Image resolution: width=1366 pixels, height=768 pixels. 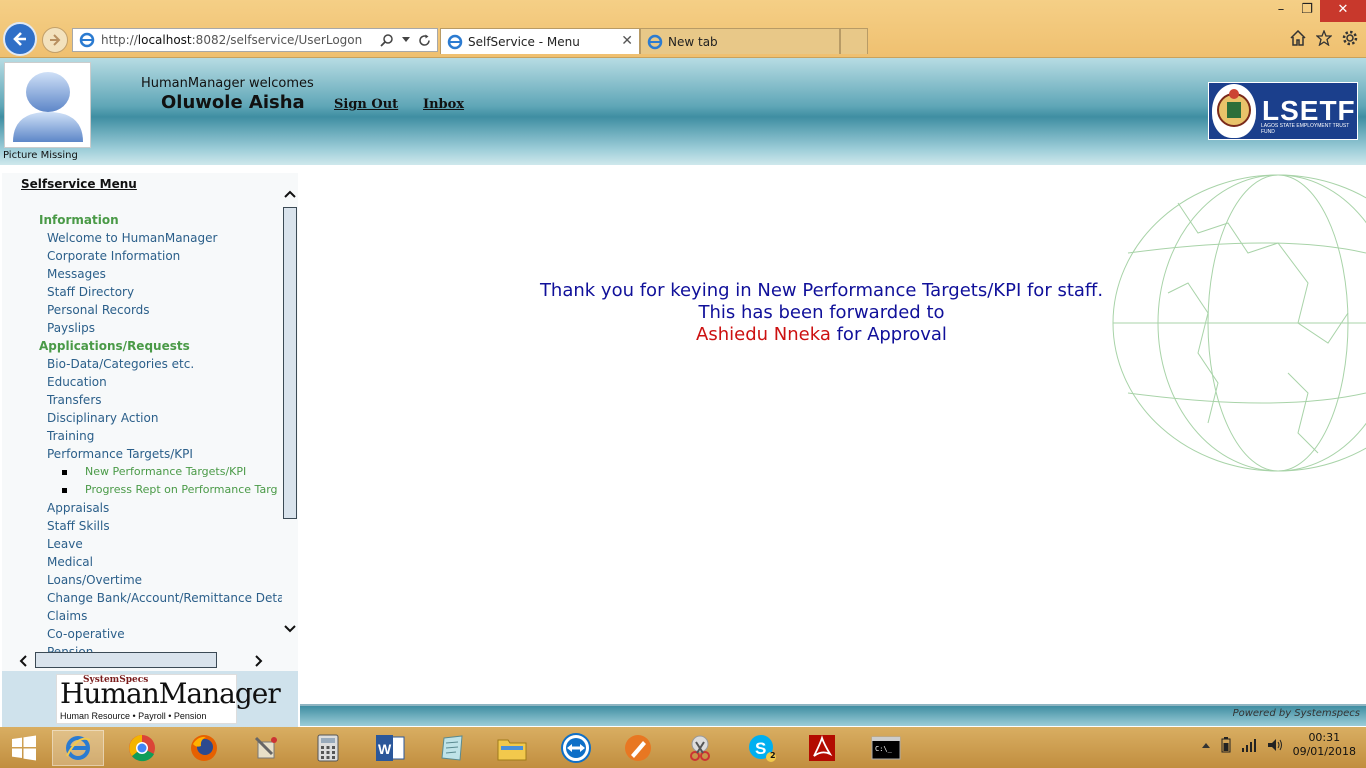 I want to click on taskbar-teamviewer, so click(x=576, y=748).